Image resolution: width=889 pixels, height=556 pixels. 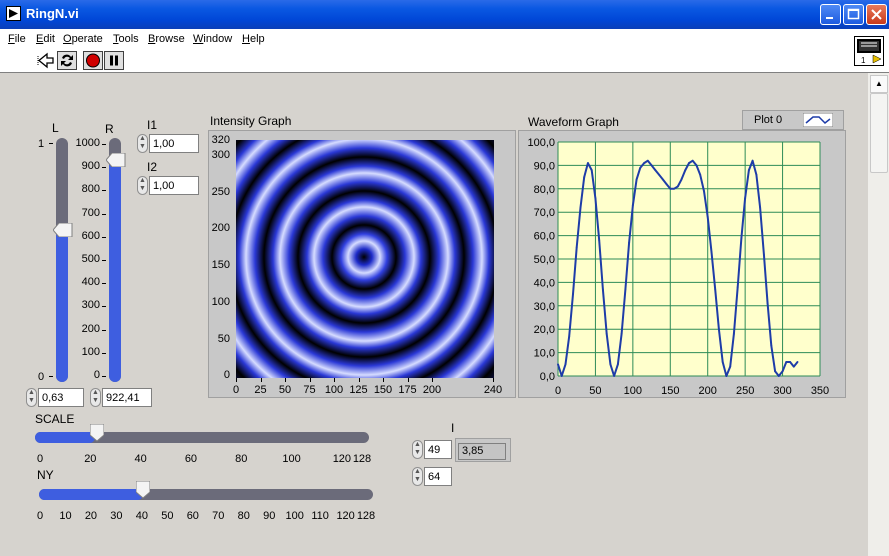 What do you see at coordinates (782, 391) in the screenshot?
I see `waveform-x-tick: 300` at bounding box center [782, 391].